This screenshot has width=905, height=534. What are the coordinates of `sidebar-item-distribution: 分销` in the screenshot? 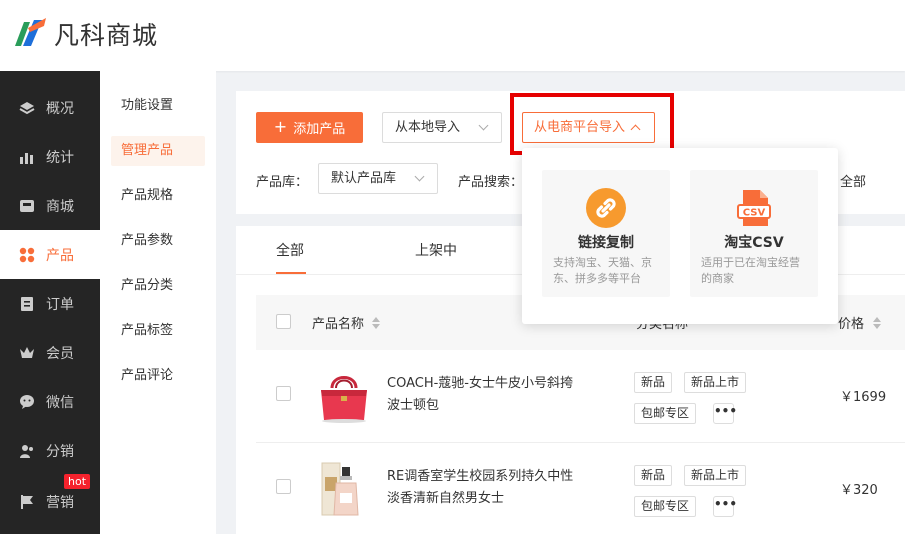 It's located at (50, 450).